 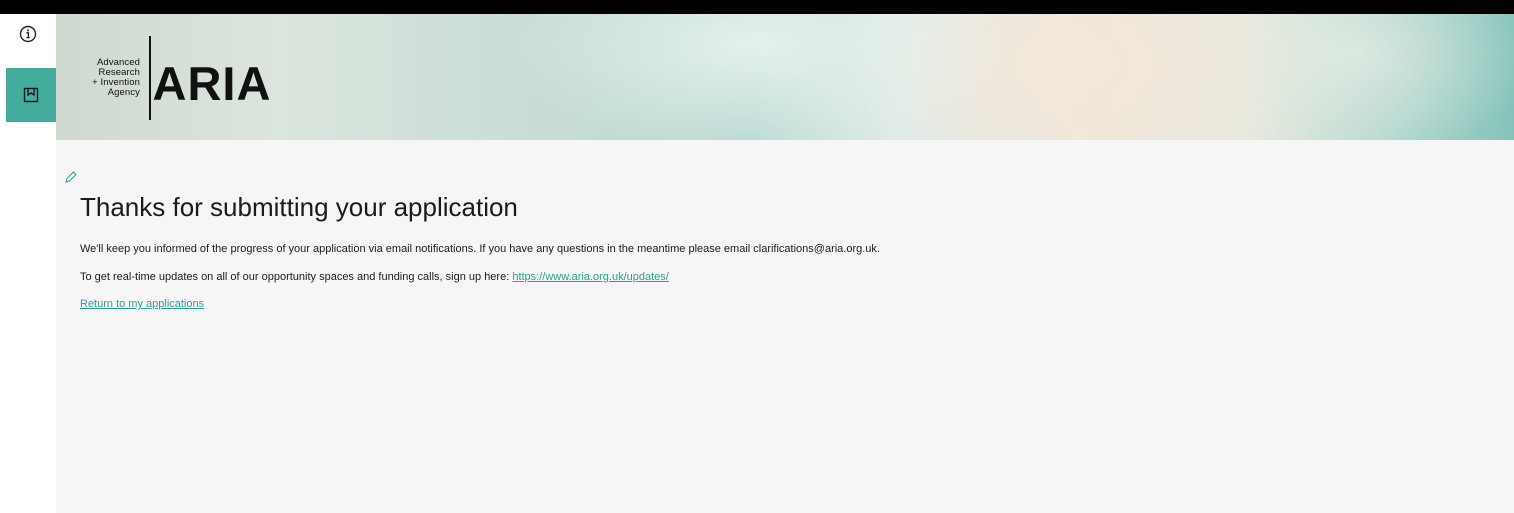 I want to click on edit-pencil-icon, so click(x=71, y=177).